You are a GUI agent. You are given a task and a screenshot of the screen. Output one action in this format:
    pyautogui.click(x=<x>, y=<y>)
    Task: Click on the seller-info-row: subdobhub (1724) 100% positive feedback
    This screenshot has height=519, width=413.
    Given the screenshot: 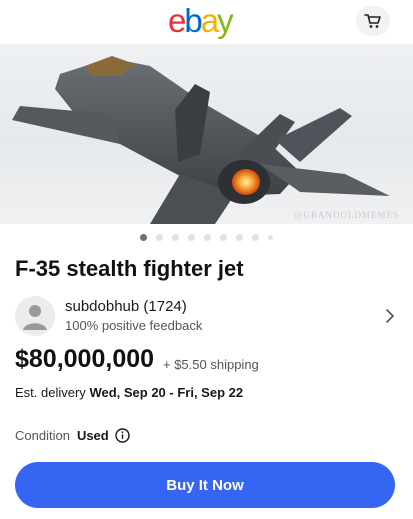 What is the action you would take?
    pyautogui.click(x=207, y=318)
    